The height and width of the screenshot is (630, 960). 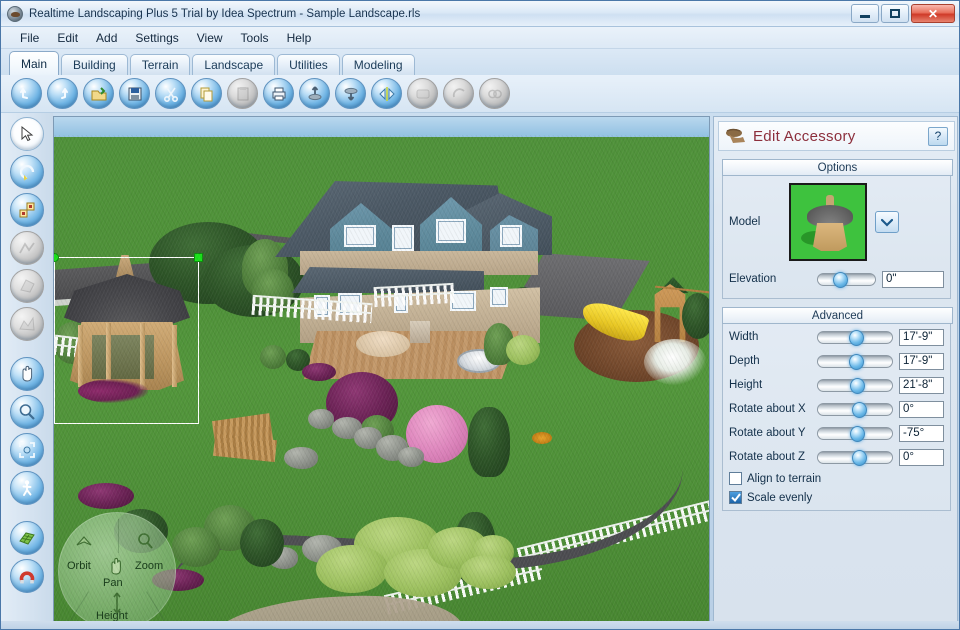 I want to click on minimize-button, so click(x=865, y=13).